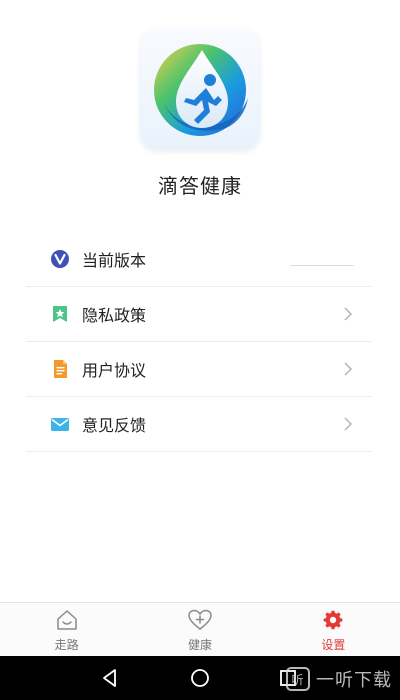 This screenshot has width=400, height=700. What do you see at coordinates (200, 620) in the screenshot?
I see `heart-plus-icon` at bounding box center [200, 620].